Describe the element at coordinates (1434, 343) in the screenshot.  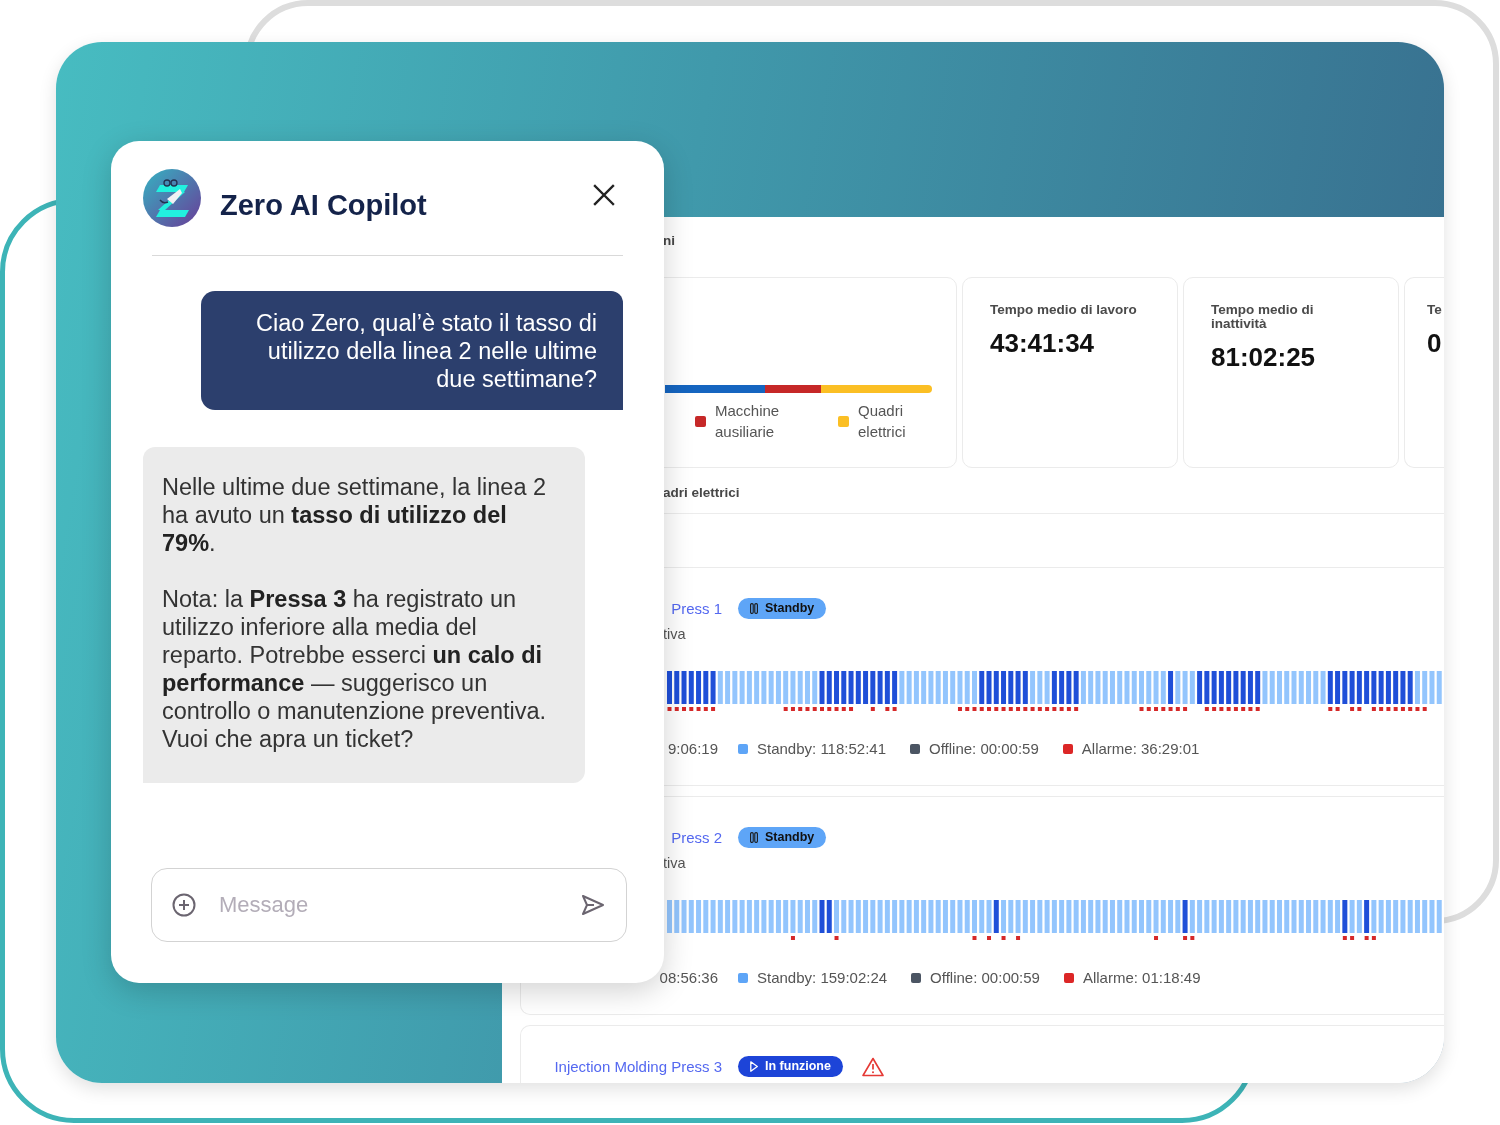
I see `metric-value: 0` at that location.